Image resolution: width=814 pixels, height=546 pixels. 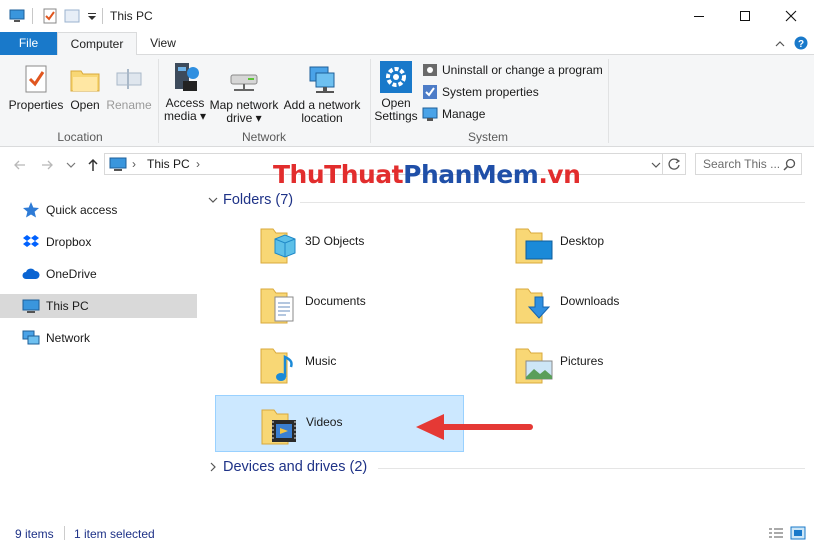 I want to click on add-network-location-button: Add a network location, so click(x=322, y=94).